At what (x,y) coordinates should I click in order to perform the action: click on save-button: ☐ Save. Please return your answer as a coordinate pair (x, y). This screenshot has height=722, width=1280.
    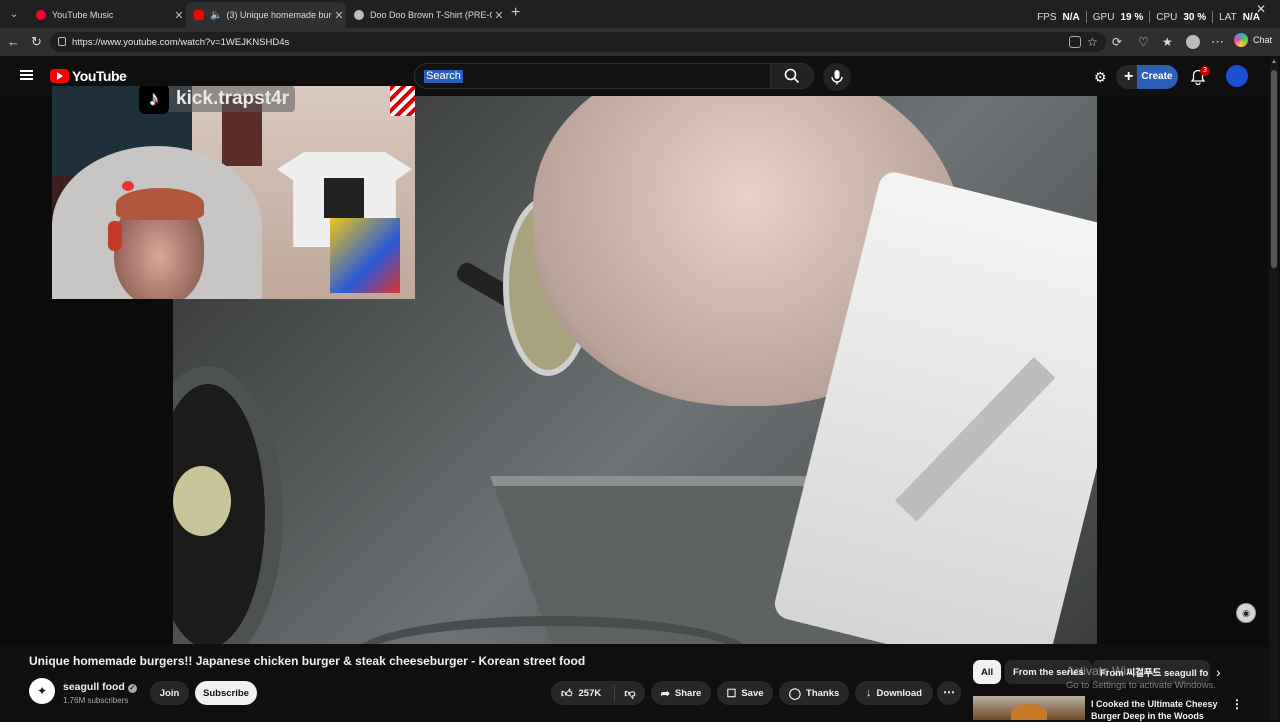
    Looking at the image, I should click on (745, 693).